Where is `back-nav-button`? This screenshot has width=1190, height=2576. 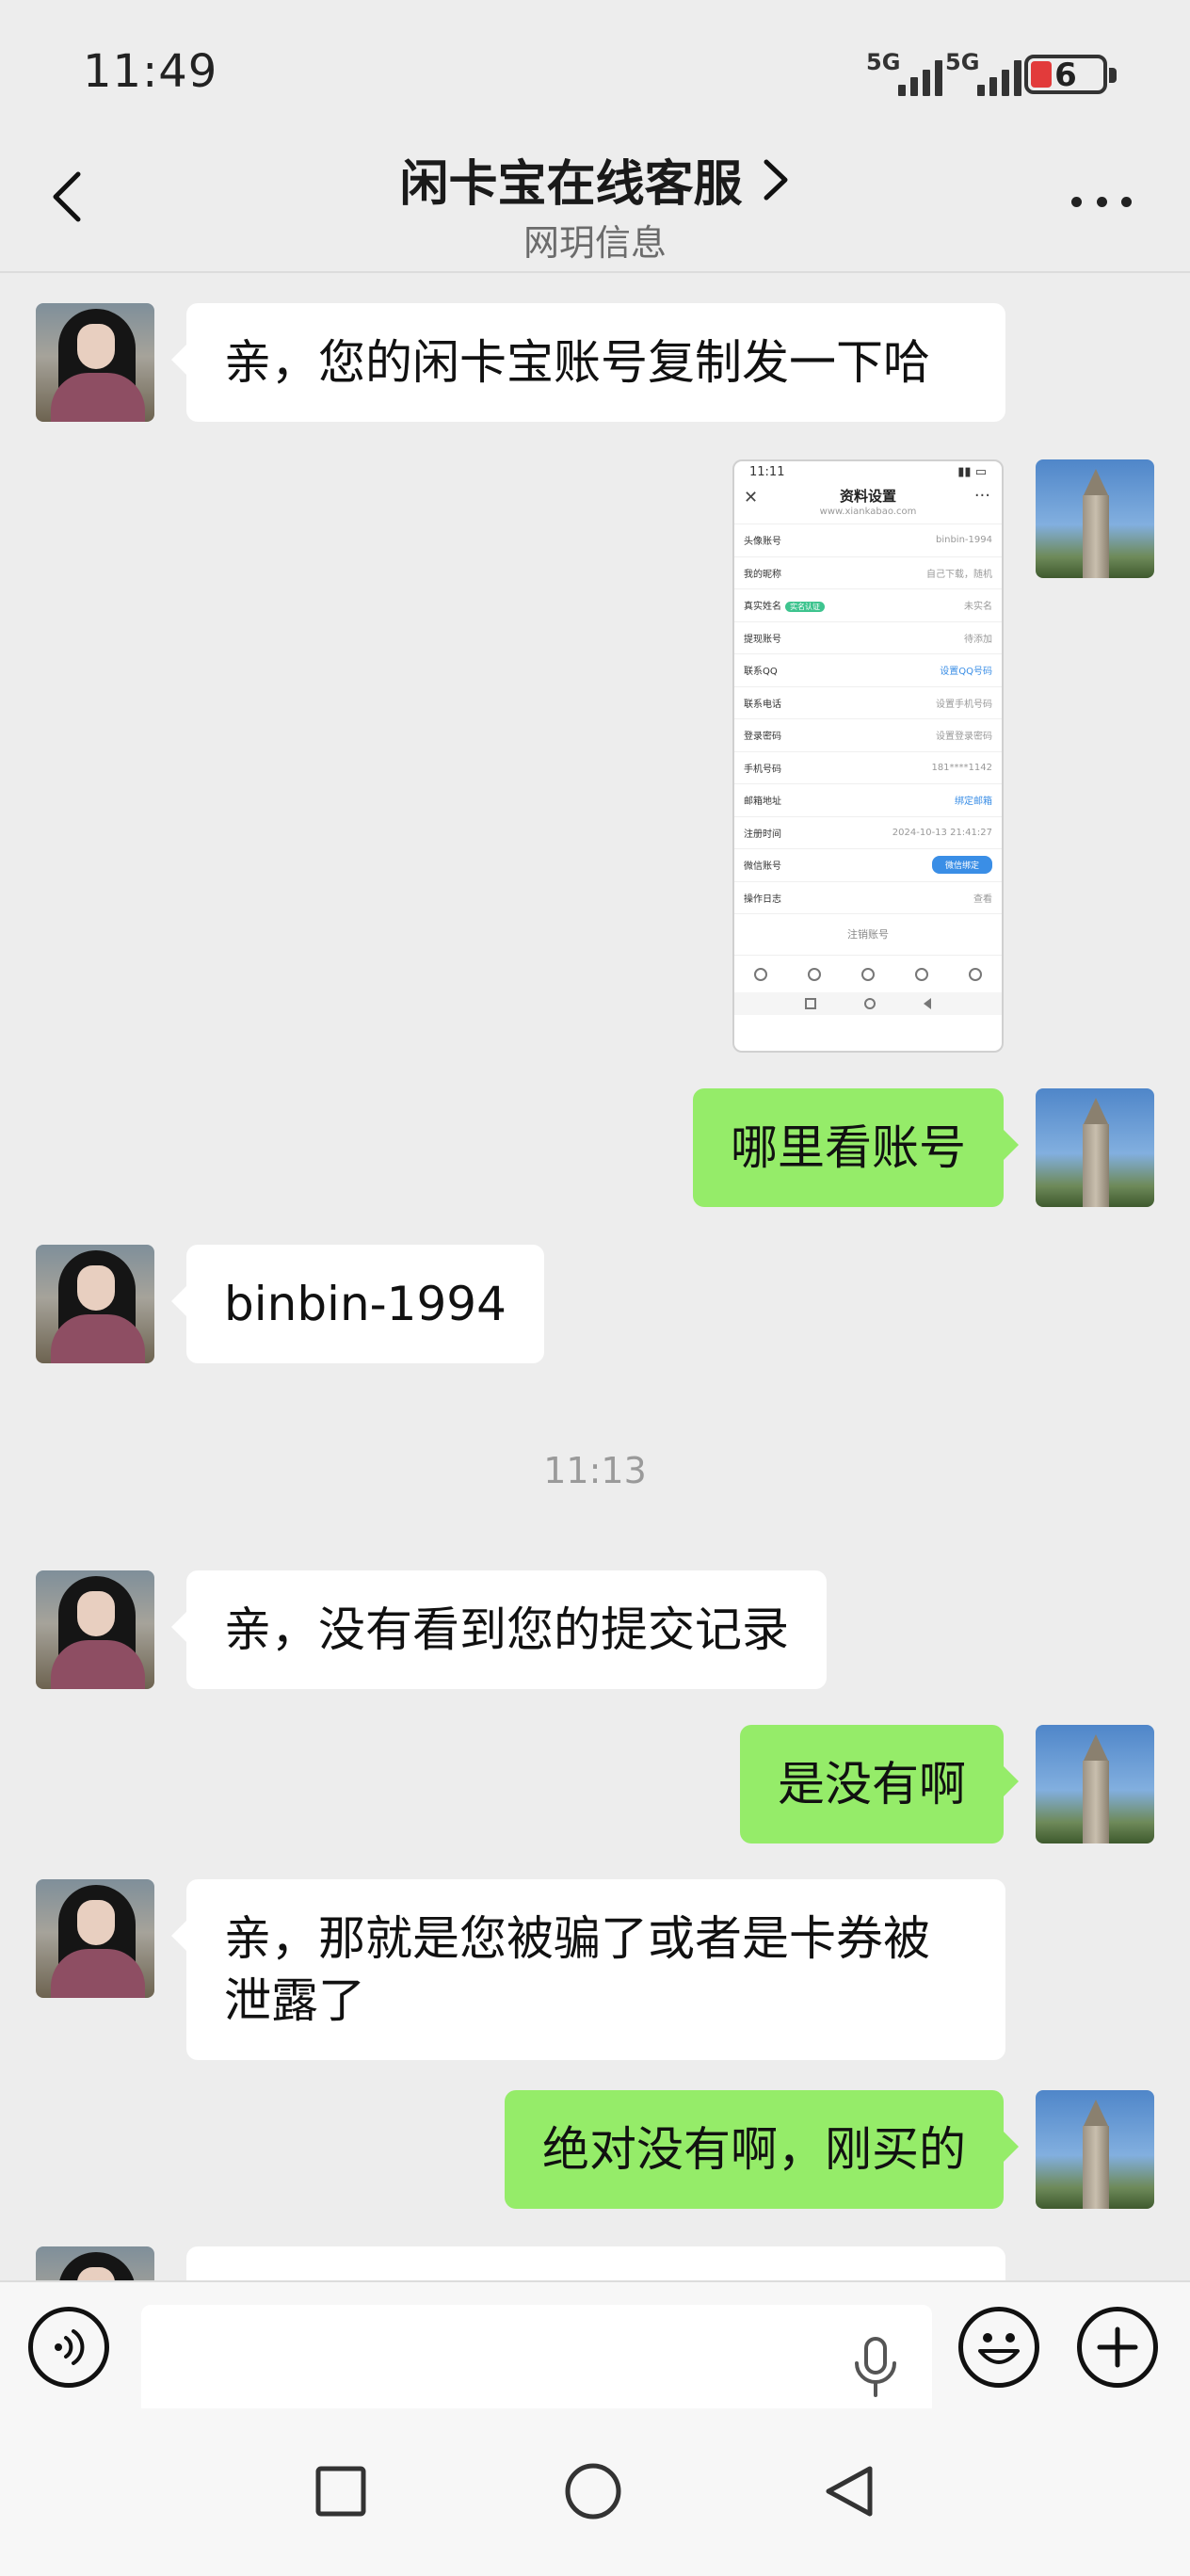 back-nav-button is located at coordinates (849, 2491).